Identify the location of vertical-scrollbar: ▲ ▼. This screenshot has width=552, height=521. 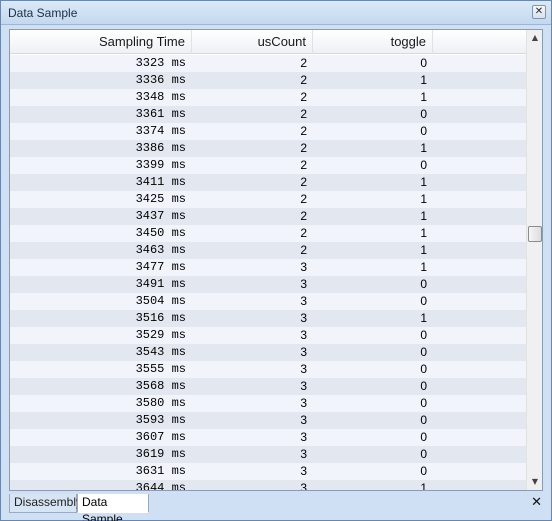
(534, 260).